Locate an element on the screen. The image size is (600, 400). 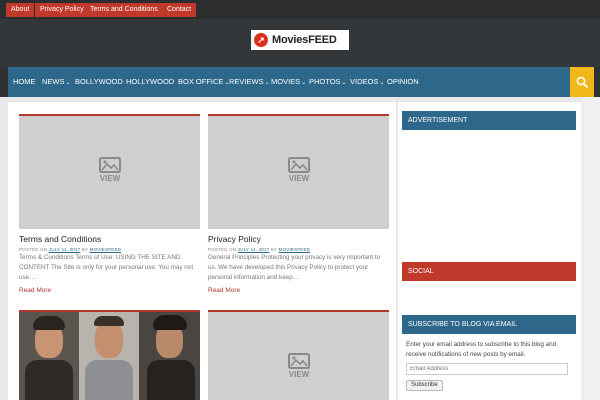
nav-item-hollywood: HOLLYWOOD is located at coordinates (150, 82).